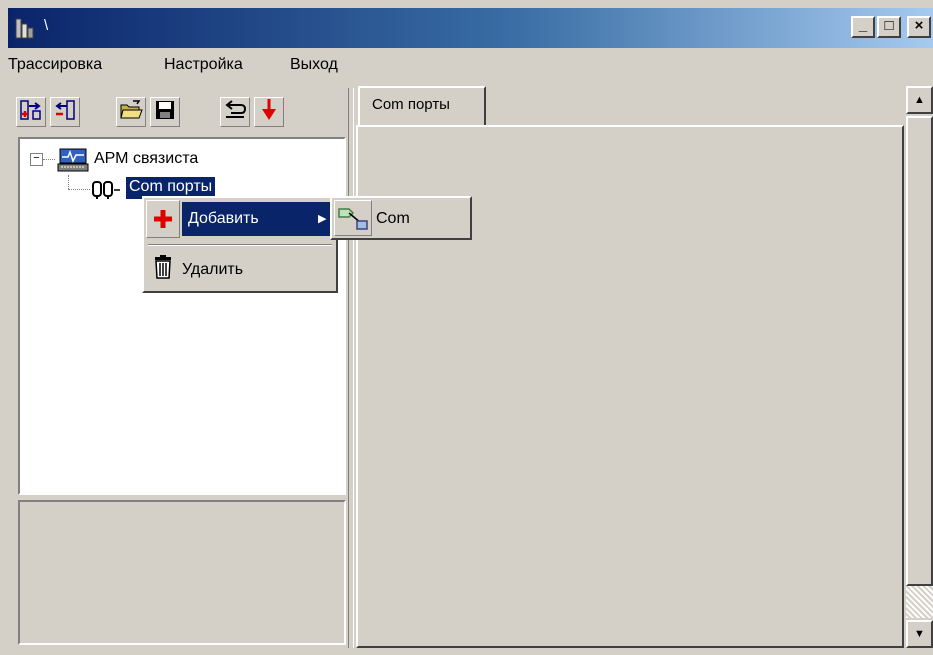 This screenshot has width=933, height=655. I want to click on com-connector-icon, so click(353, 218).